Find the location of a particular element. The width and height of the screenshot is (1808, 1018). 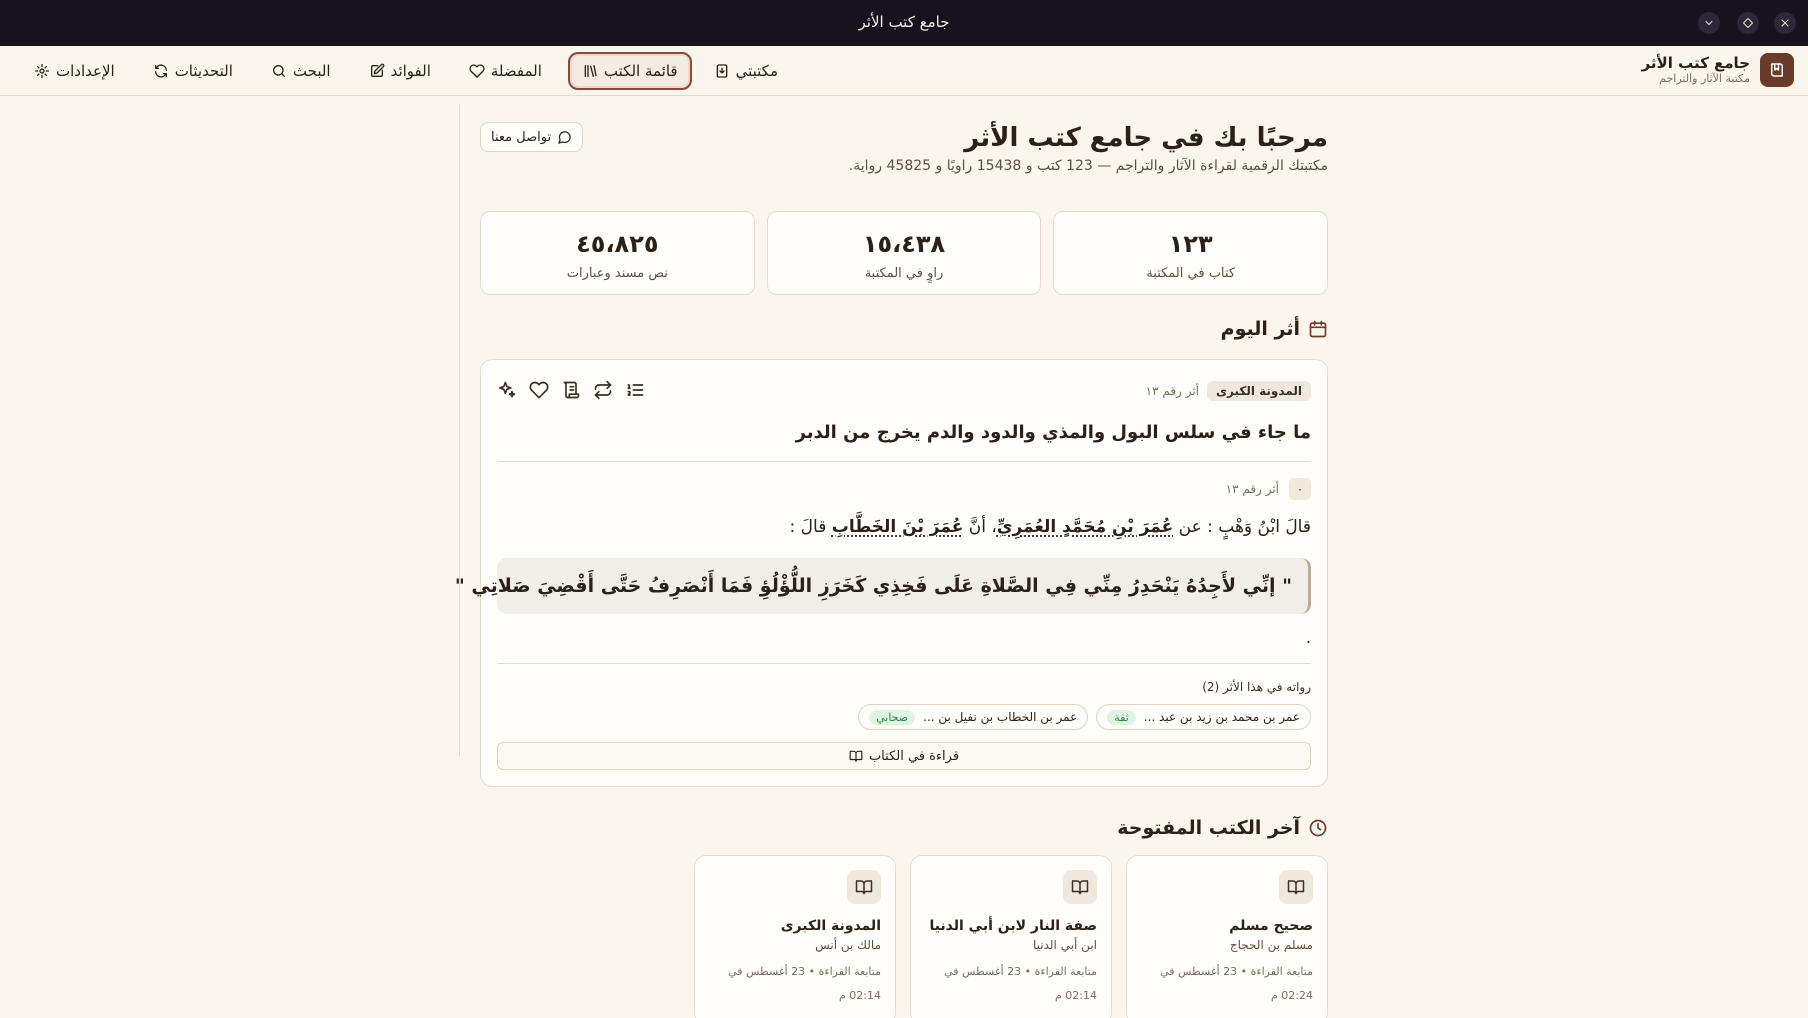

recent-book-time: متابعة القراءة • 23 أغسطس في 02:14 م is located at coordinates (1020, 983).